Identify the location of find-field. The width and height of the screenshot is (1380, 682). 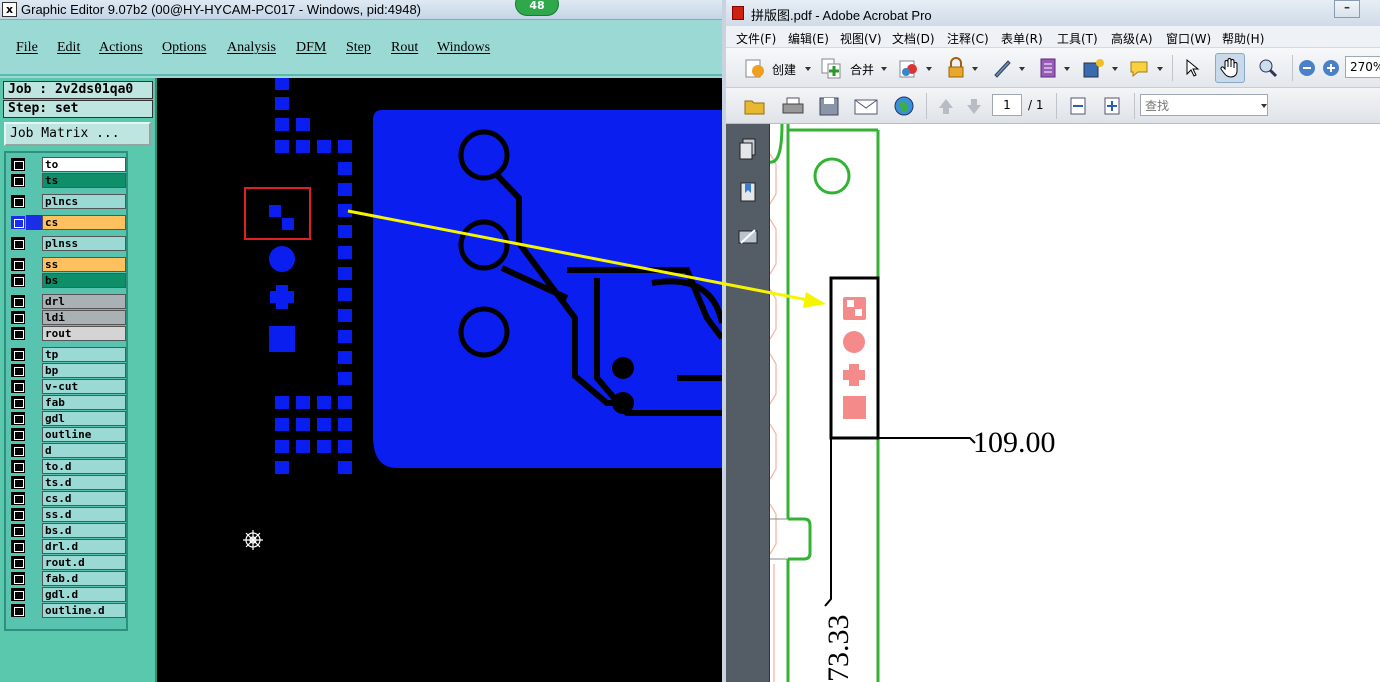
(1204, 105).